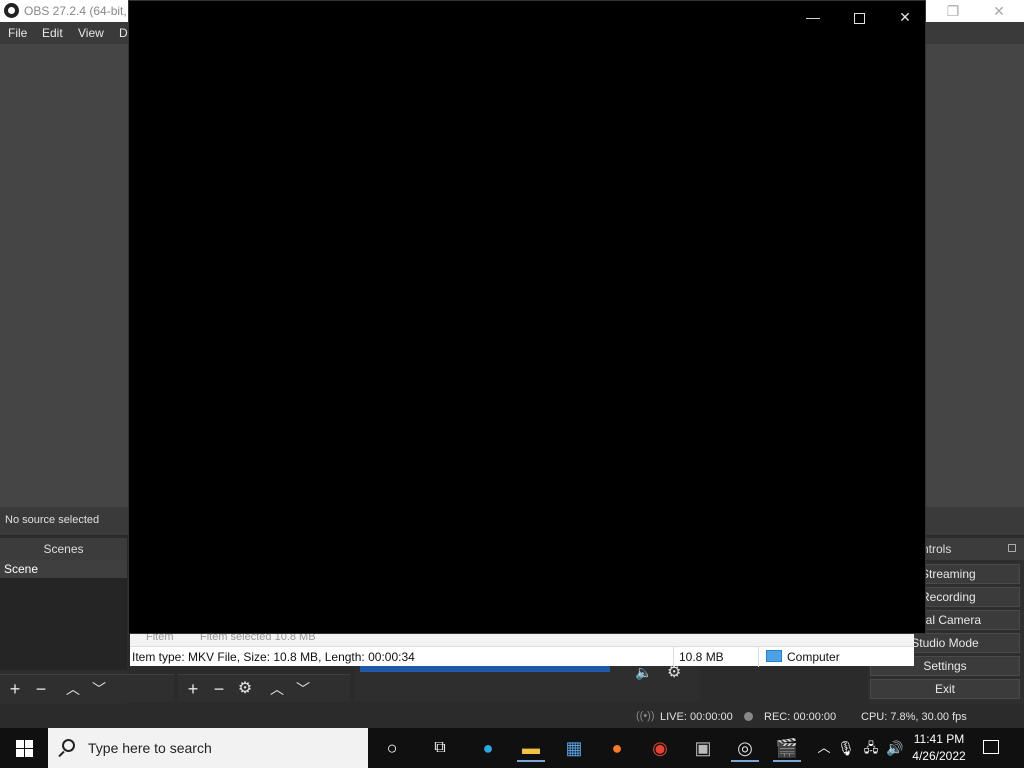 The width and height of the screenshot is (1024, 768). Describe the element at coordinates (245, 689) in the screenshot. I see `source-properties-gear-icon: ⚙` at that location.